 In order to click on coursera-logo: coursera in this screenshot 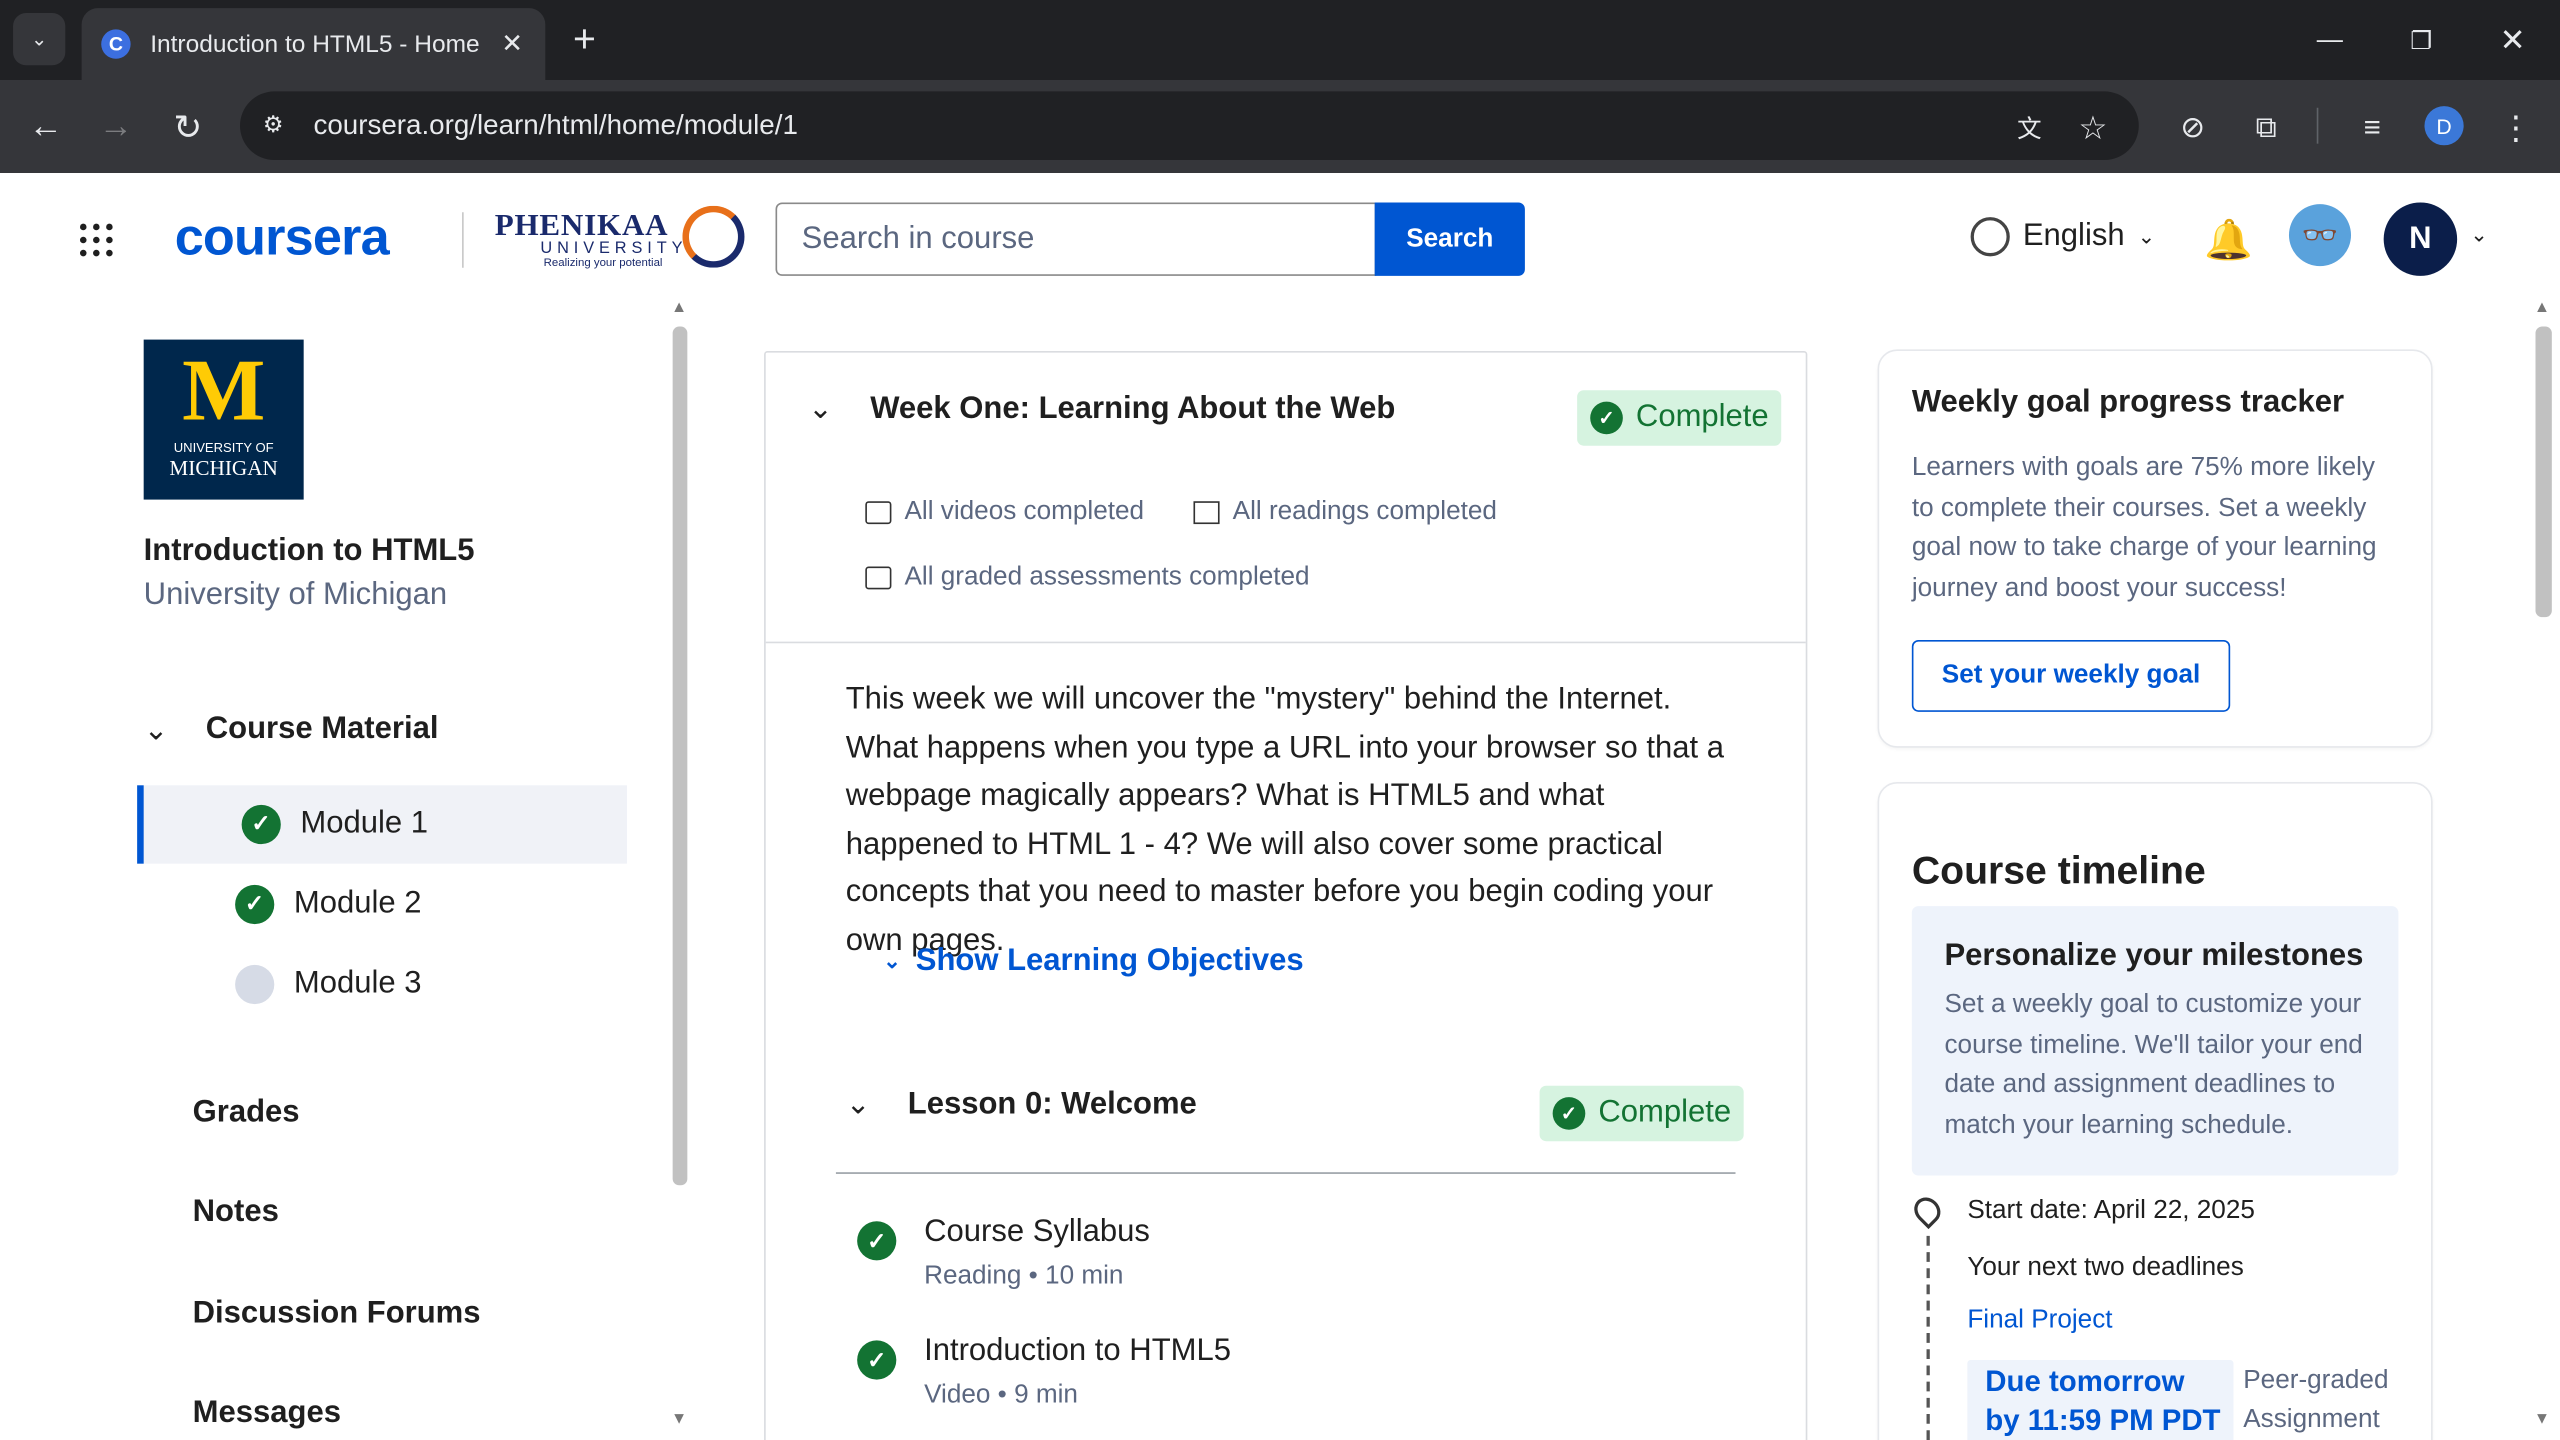, I will do `click(282, 237)`.